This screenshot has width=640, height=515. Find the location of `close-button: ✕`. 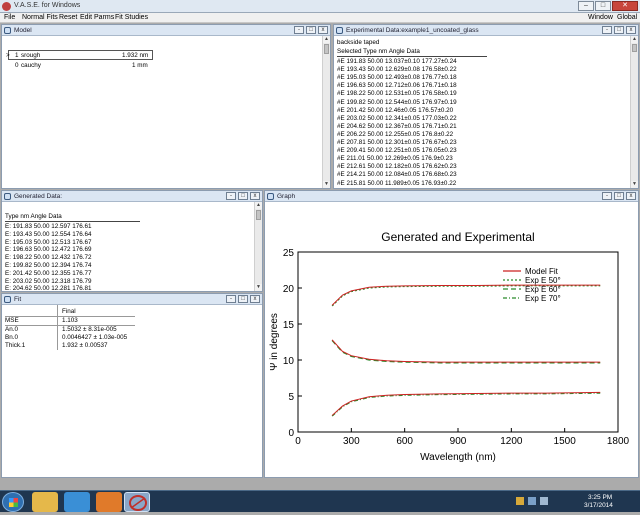

close-button: ✕ is located at coordinates (625, 6).